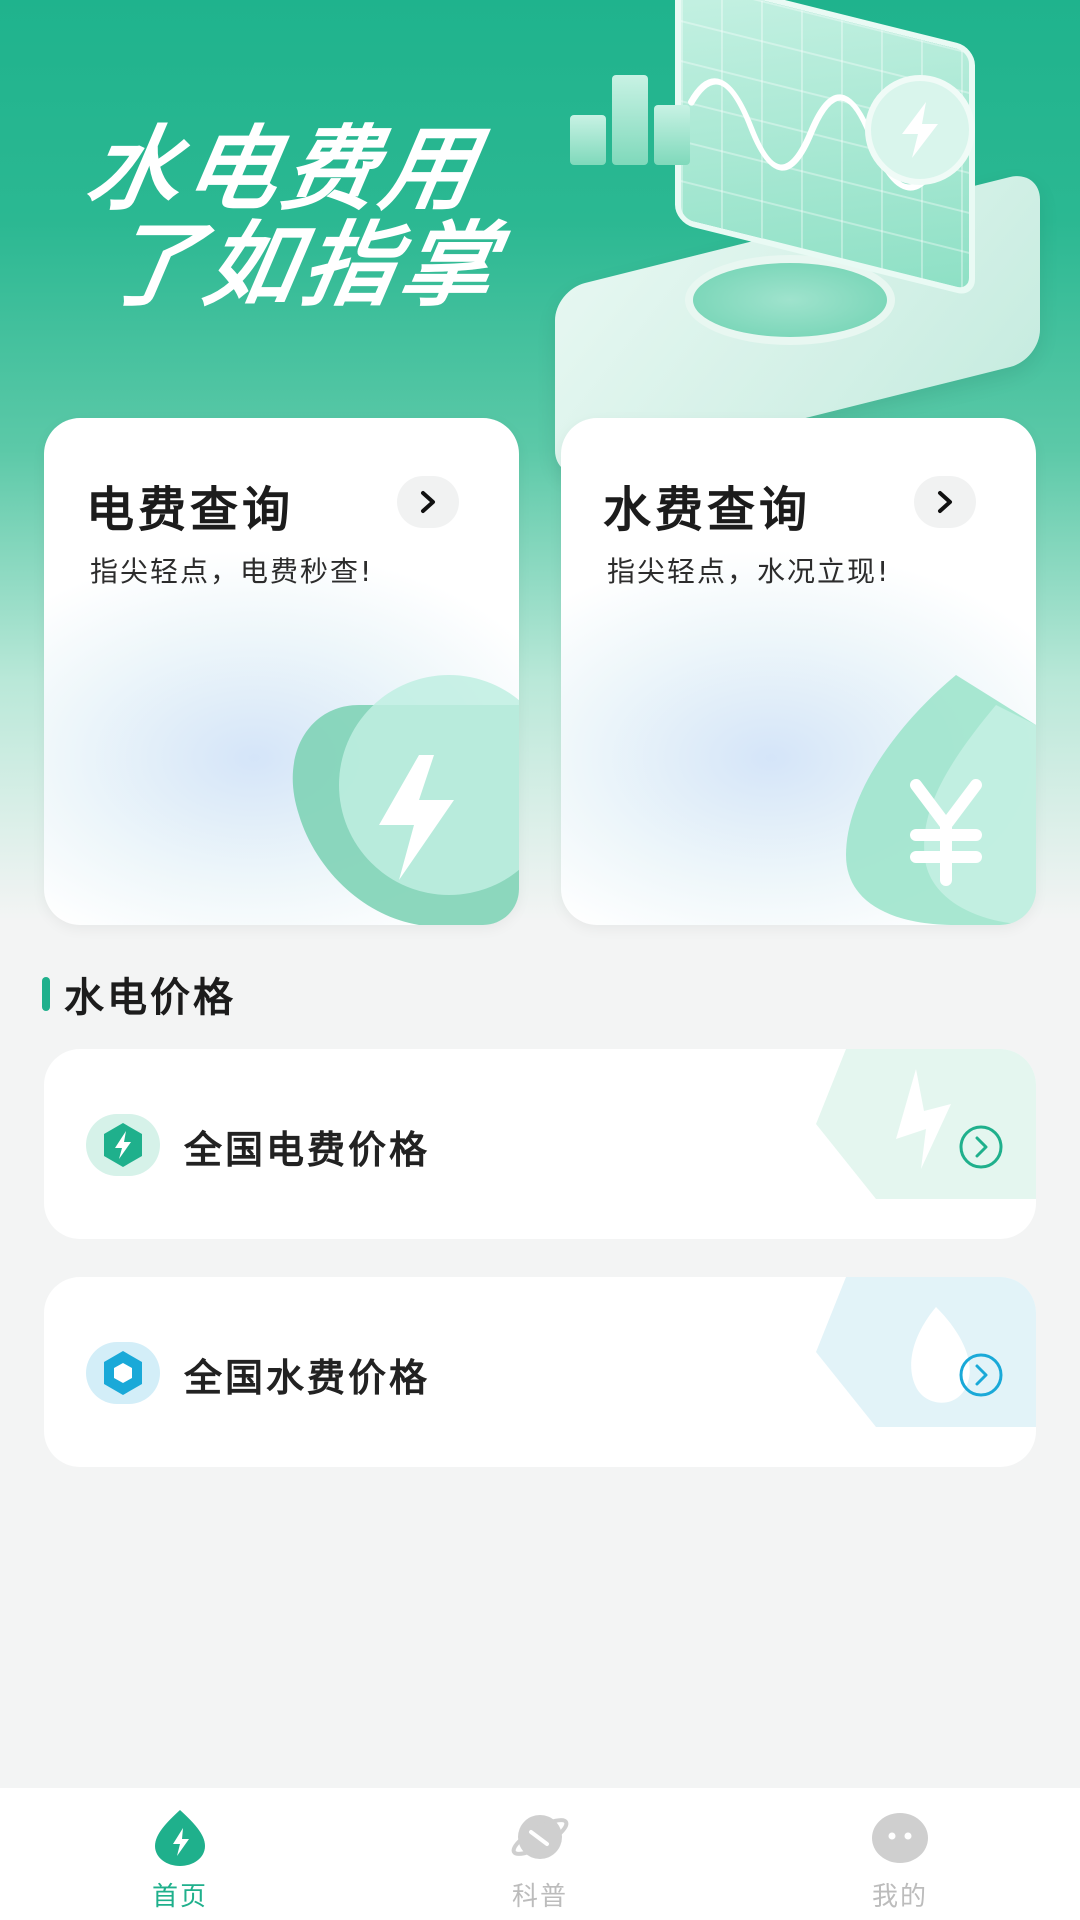 The image size is (1080, 1920). Describe the element at coordinates (232, 571) in the screenshot. I see `card-subtitle: 指尖轻点，电费秒查!` at that location.